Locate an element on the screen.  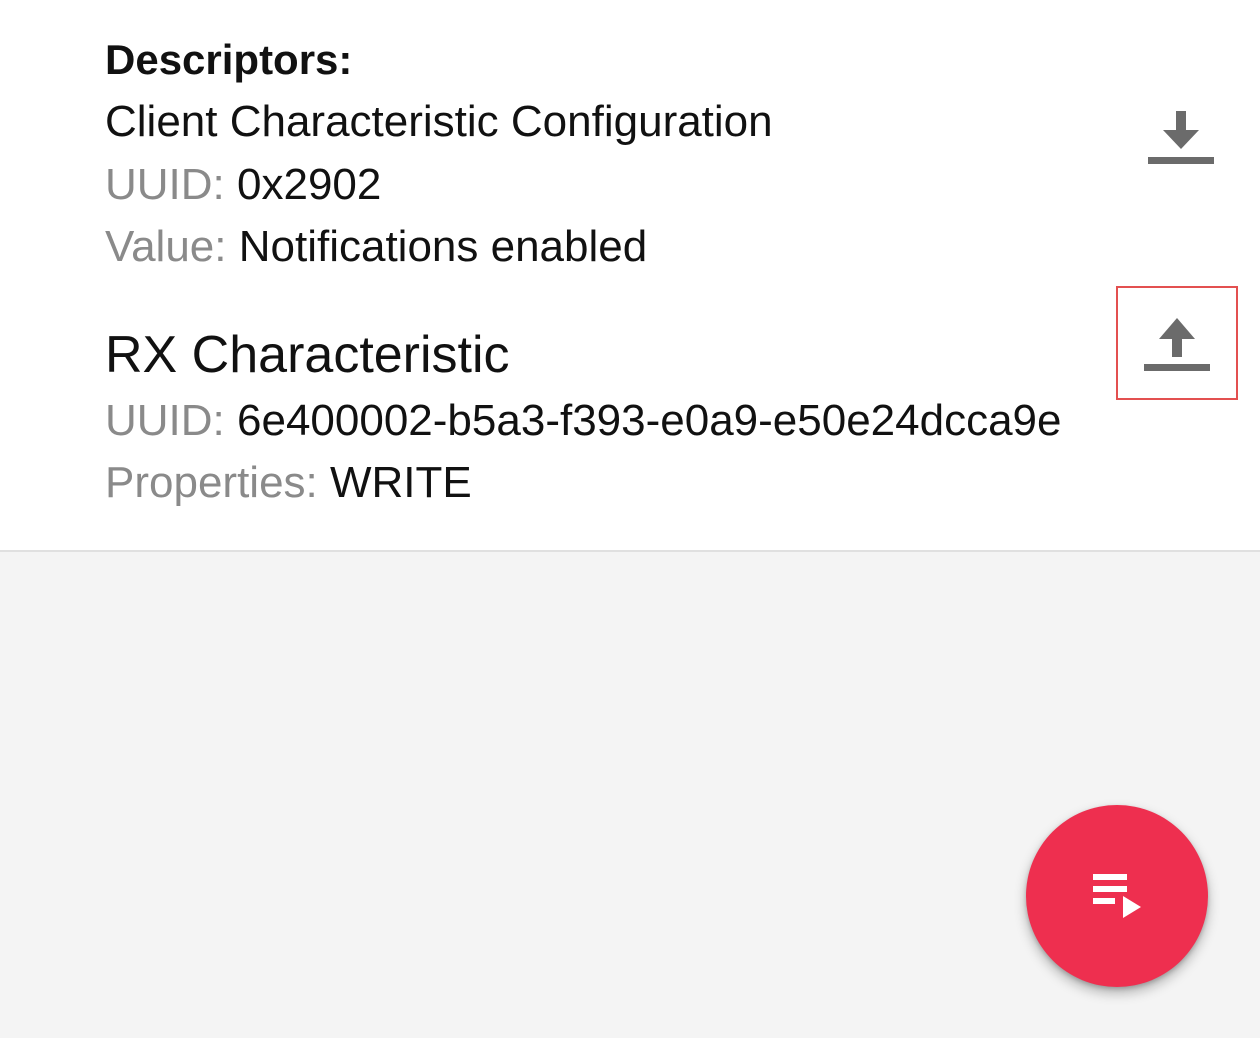
playlist-play-icon is located at coordinates (1117, 896).